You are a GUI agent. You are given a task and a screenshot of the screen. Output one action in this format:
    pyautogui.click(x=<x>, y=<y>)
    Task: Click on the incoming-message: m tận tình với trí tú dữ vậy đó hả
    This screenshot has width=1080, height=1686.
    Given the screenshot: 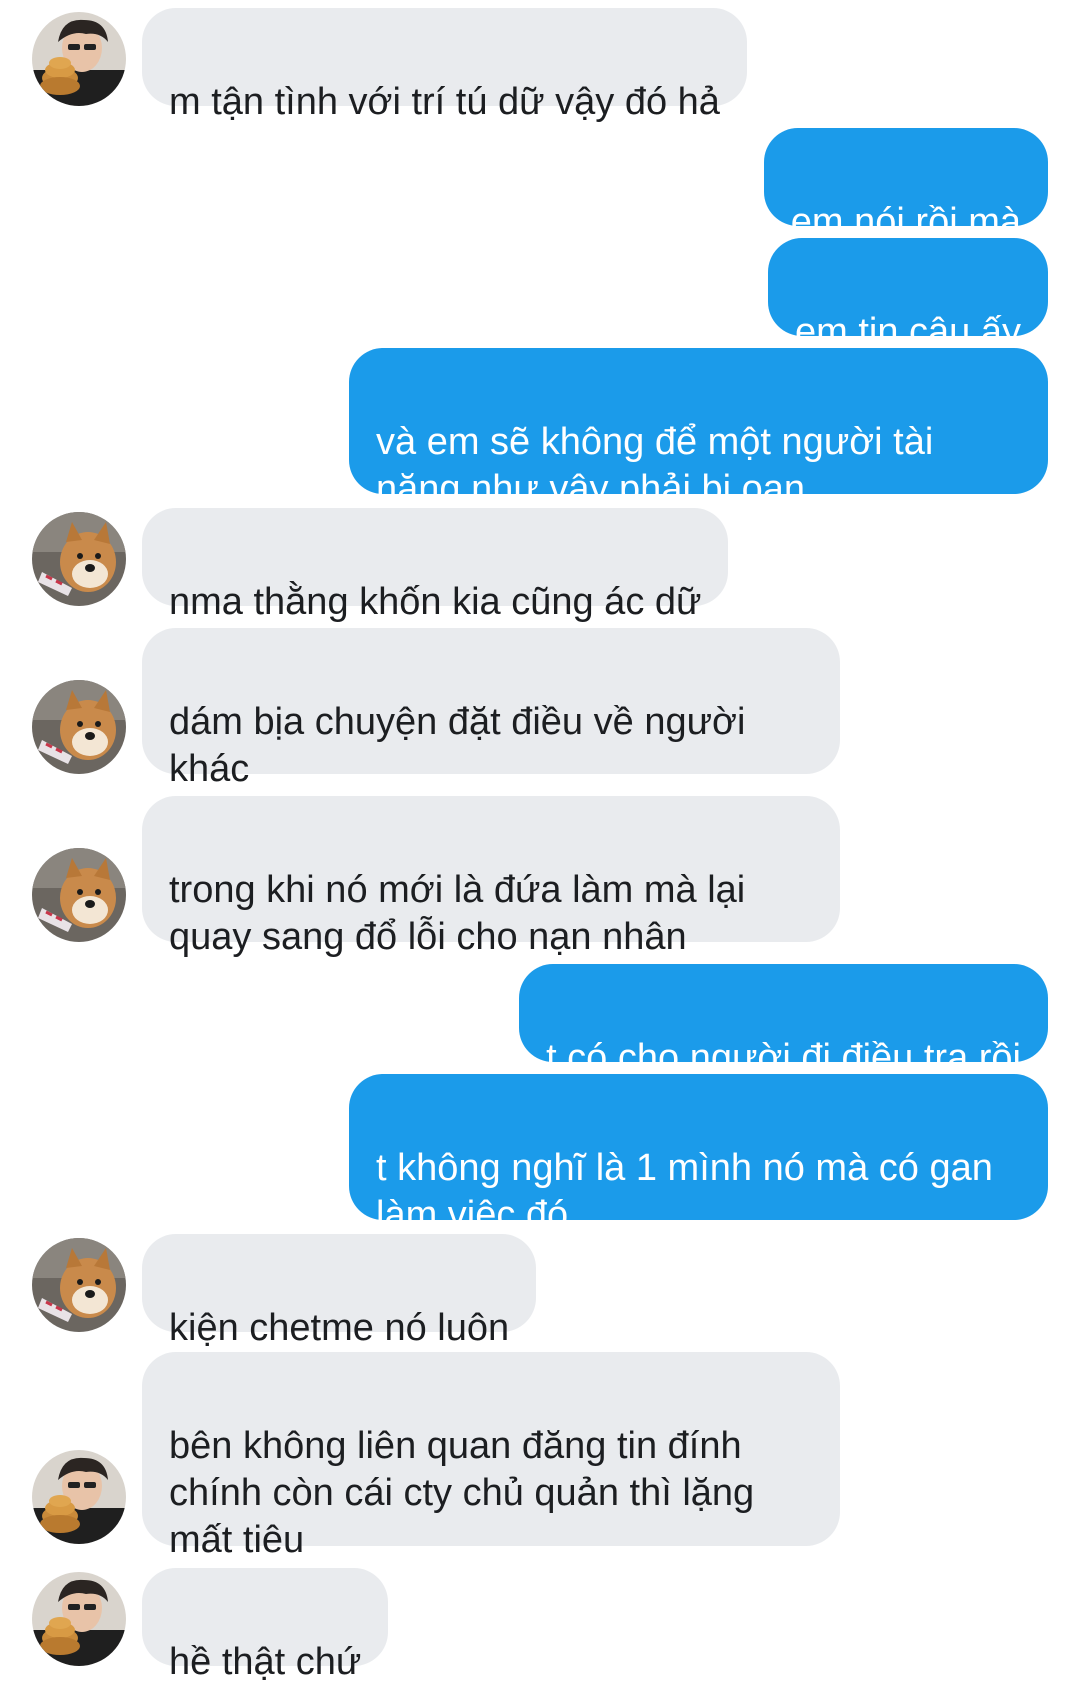 What is the action you would take?
    pyautogui.click(x=444, y=65)
    